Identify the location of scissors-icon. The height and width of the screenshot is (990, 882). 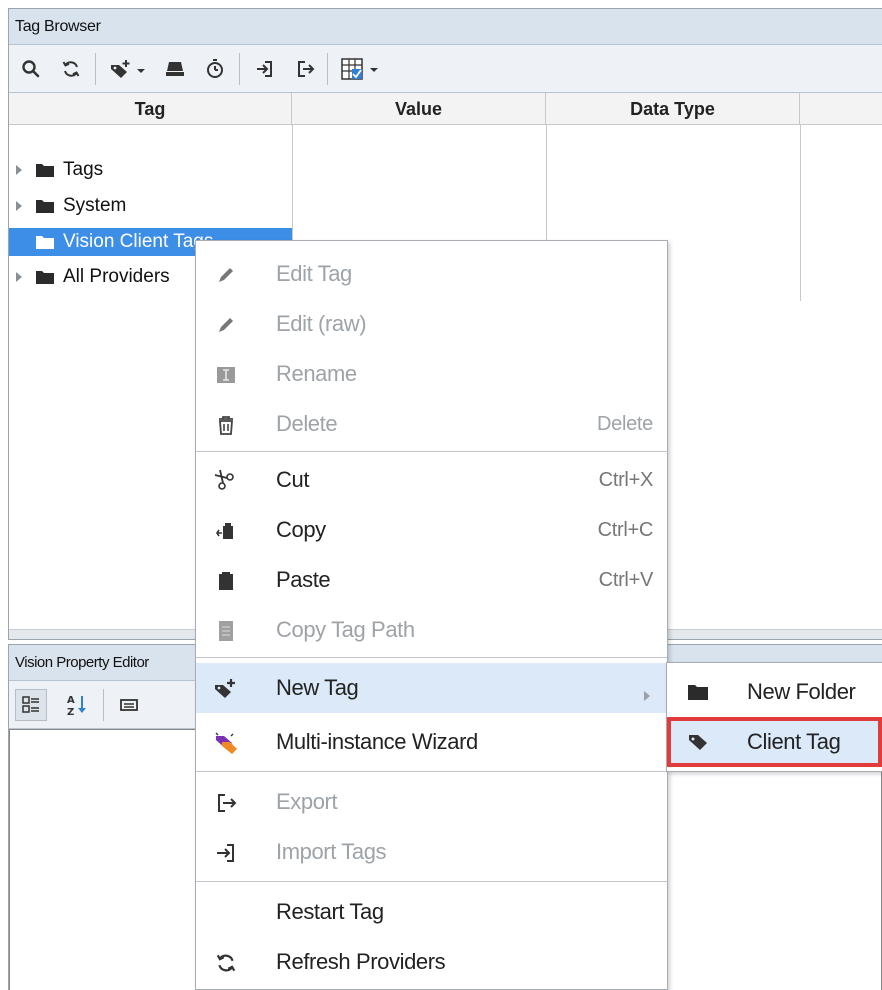
(226, 481).